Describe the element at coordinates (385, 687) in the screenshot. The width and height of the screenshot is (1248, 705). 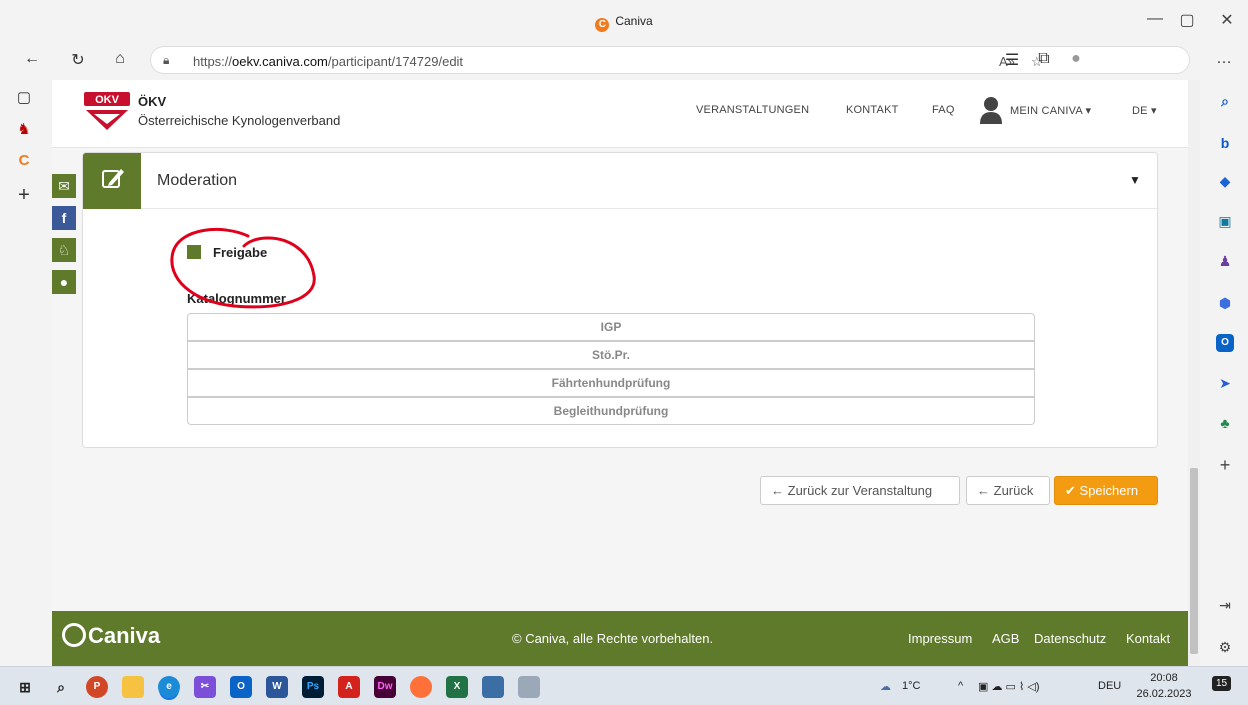
I see `dreamweaver-icon: Dw` at that location.